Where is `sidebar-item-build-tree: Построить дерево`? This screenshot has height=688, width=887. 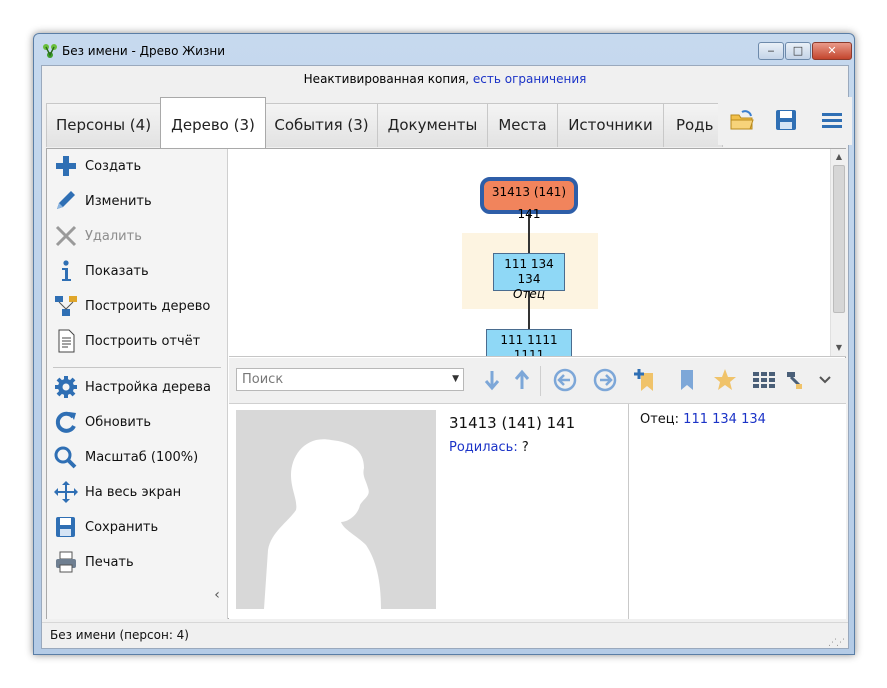
sidebar-item-build-tree: Построить дерево is located at coordinates (138, 306).